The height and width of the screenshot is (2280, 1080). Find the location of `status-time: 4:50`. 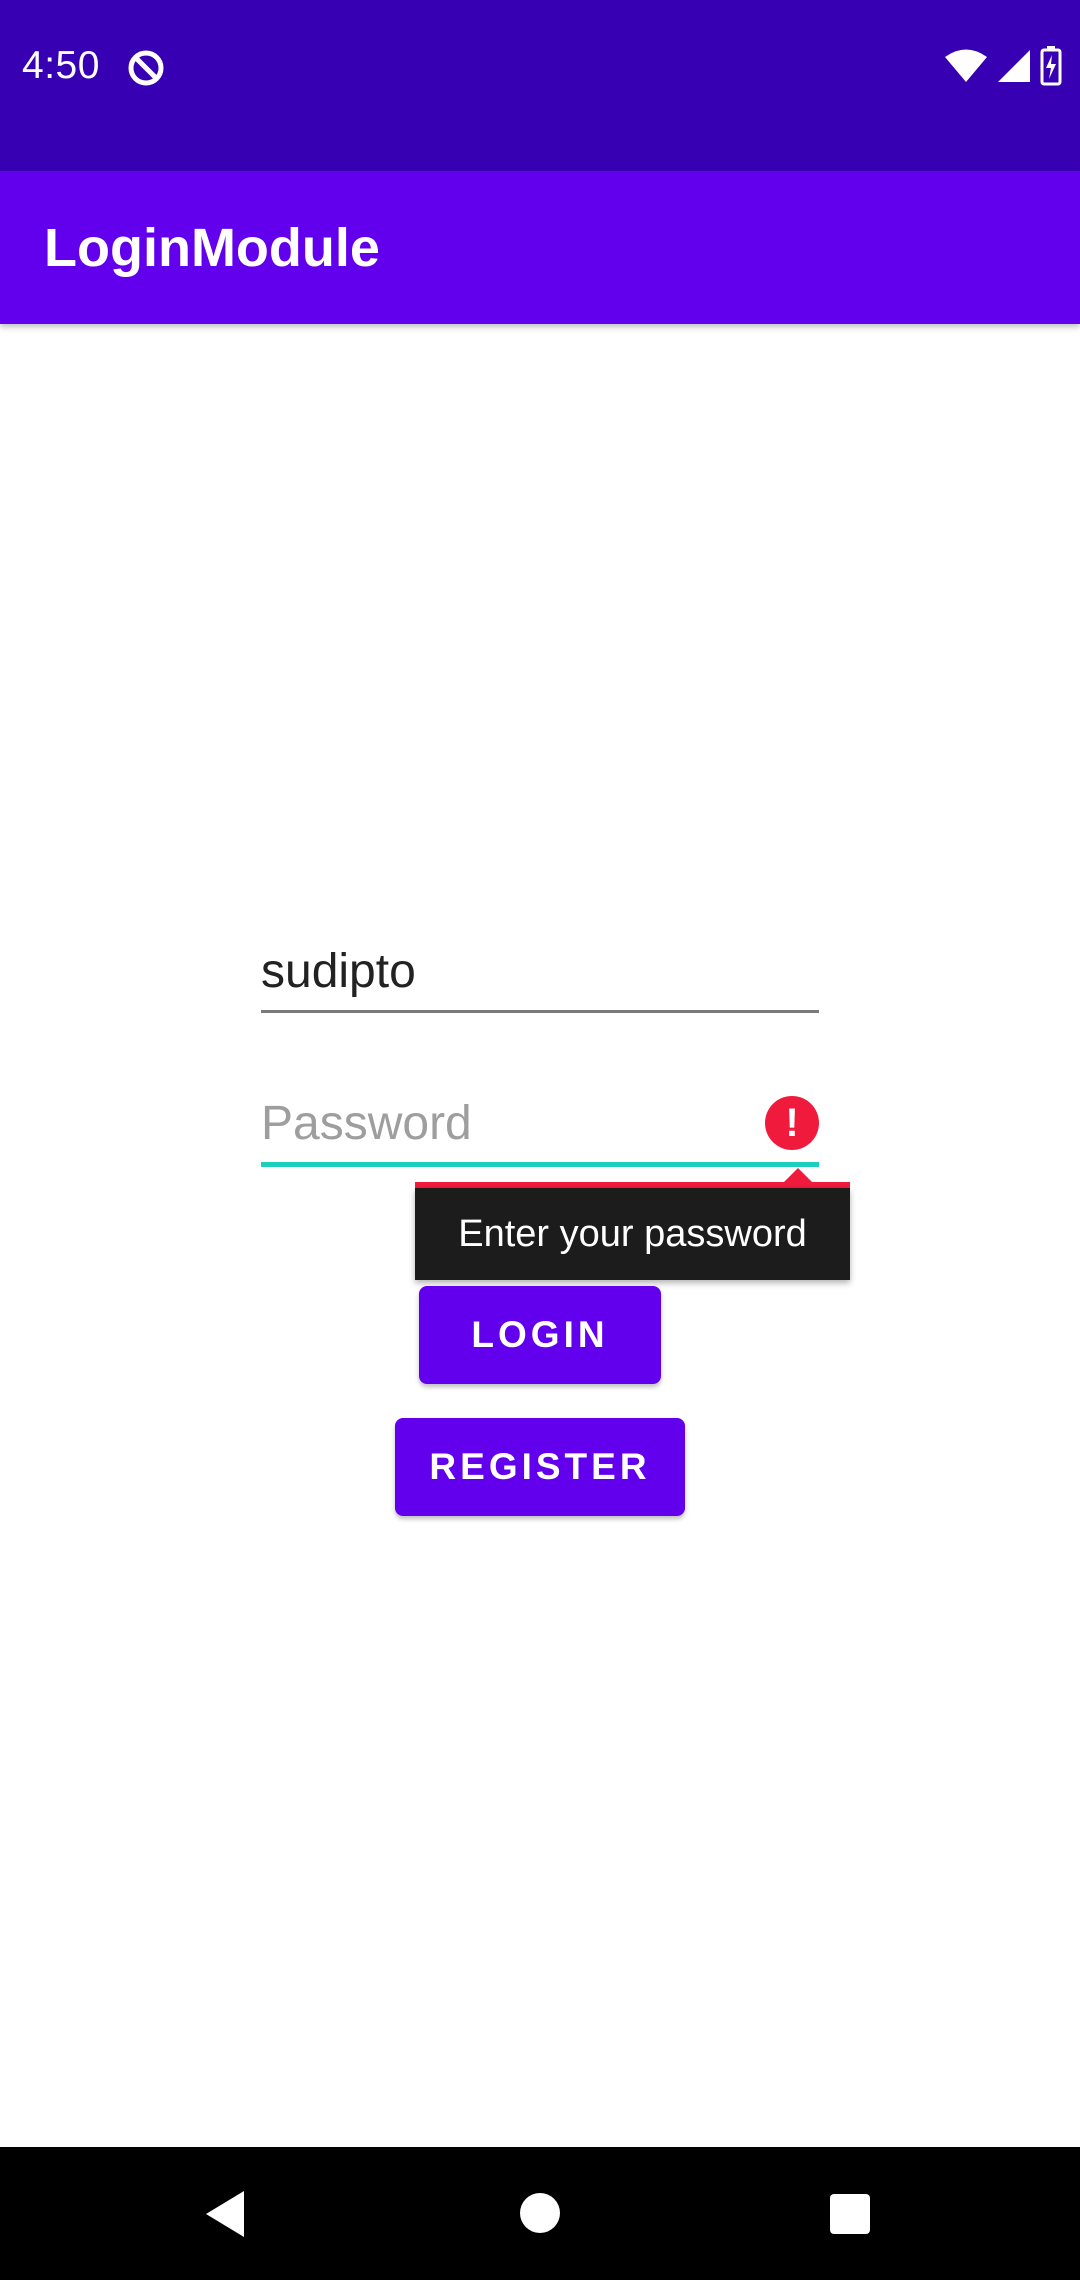

status-time: 4:50 is located at coordinates (61, 65).